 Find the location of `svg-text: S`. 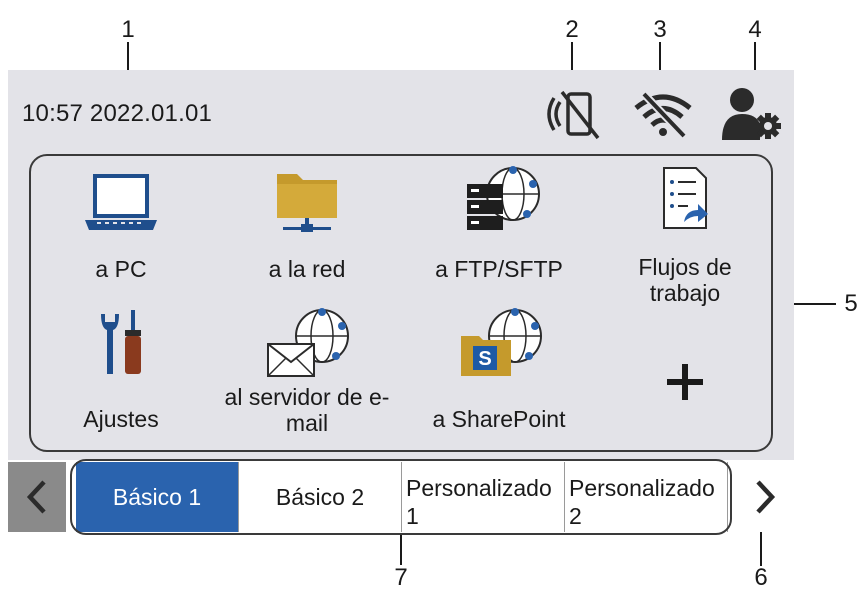

svg-text: S is located at coordinates (484, 359).